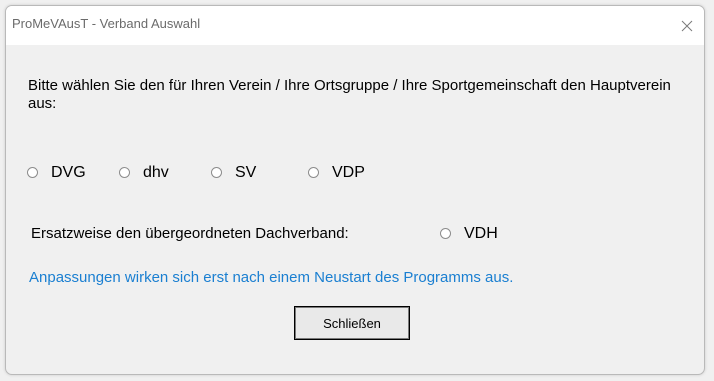  Describe the element at coordinates (246, 172) in the screenshot. I see `radio-label-sv: SV` at that location.